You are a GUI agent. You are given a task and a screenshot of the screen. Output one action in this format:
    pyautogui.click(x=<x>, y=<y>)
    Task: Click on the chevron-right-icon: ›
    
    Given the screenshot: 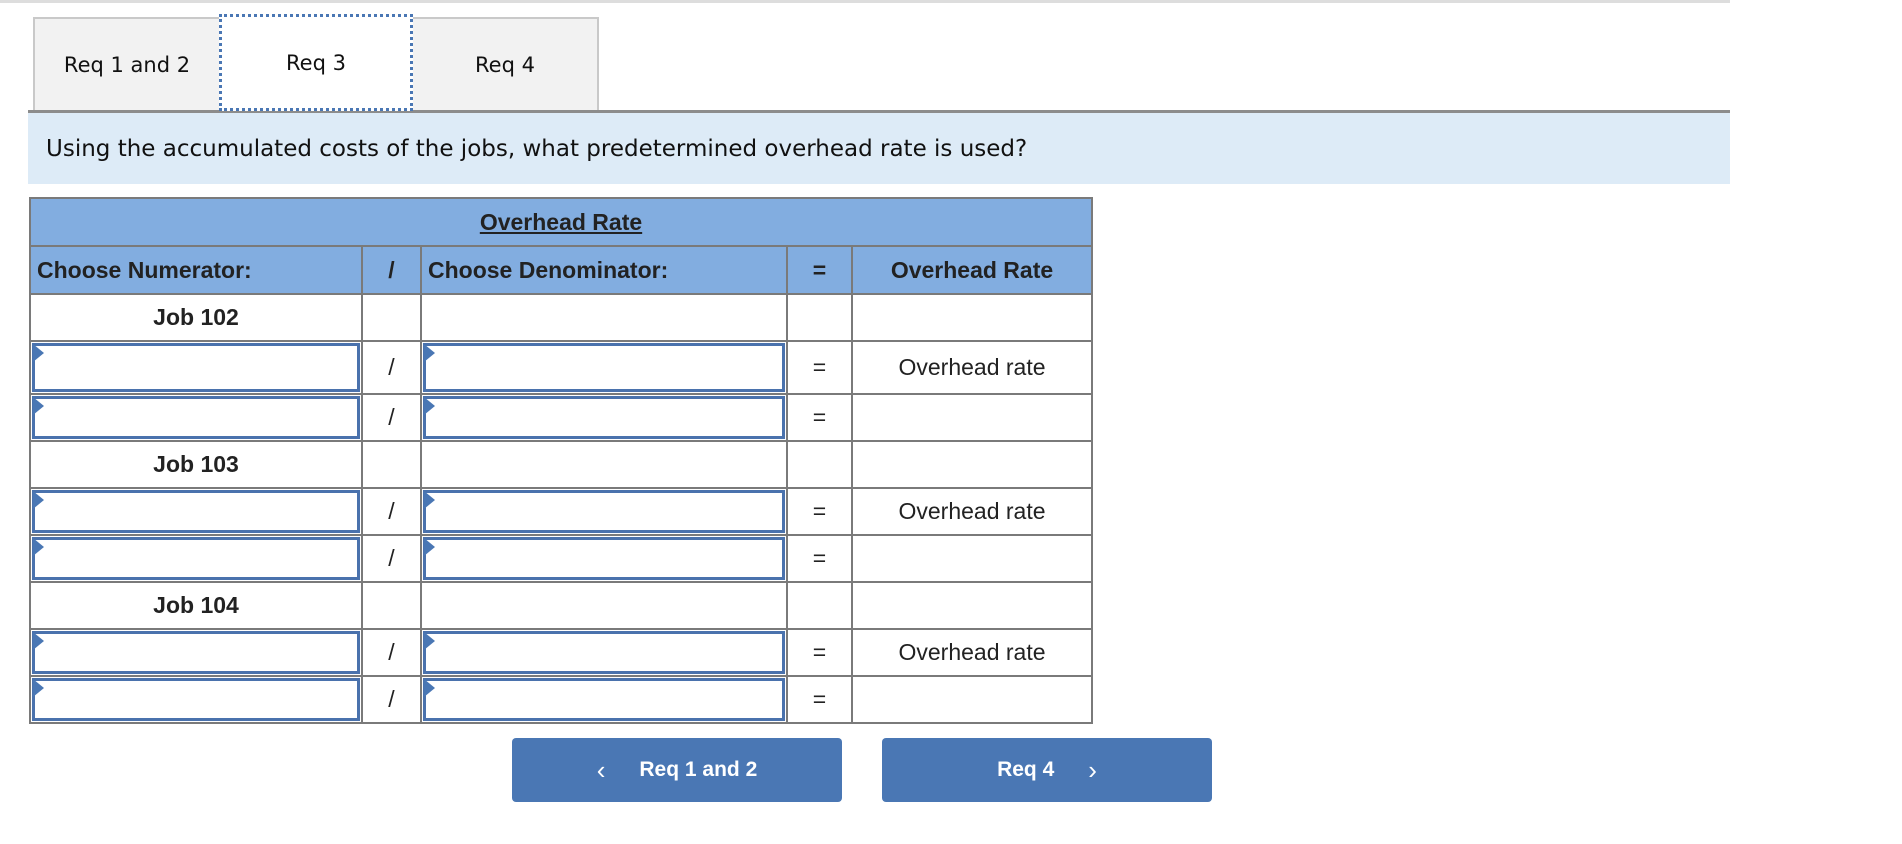 What is the action you would take?
    pyautogui.click(x=1092, y=769)
    